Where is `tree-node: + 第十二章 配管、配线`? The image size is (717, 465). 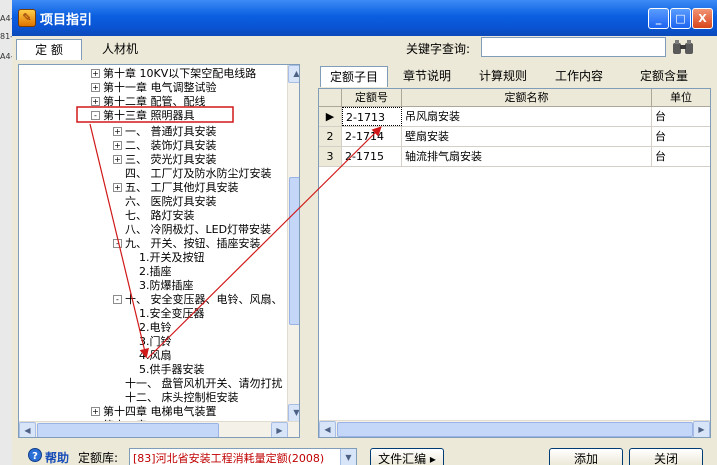 tree-node: + 第十二章 配管、配线 is located at coordinates (148, 102).